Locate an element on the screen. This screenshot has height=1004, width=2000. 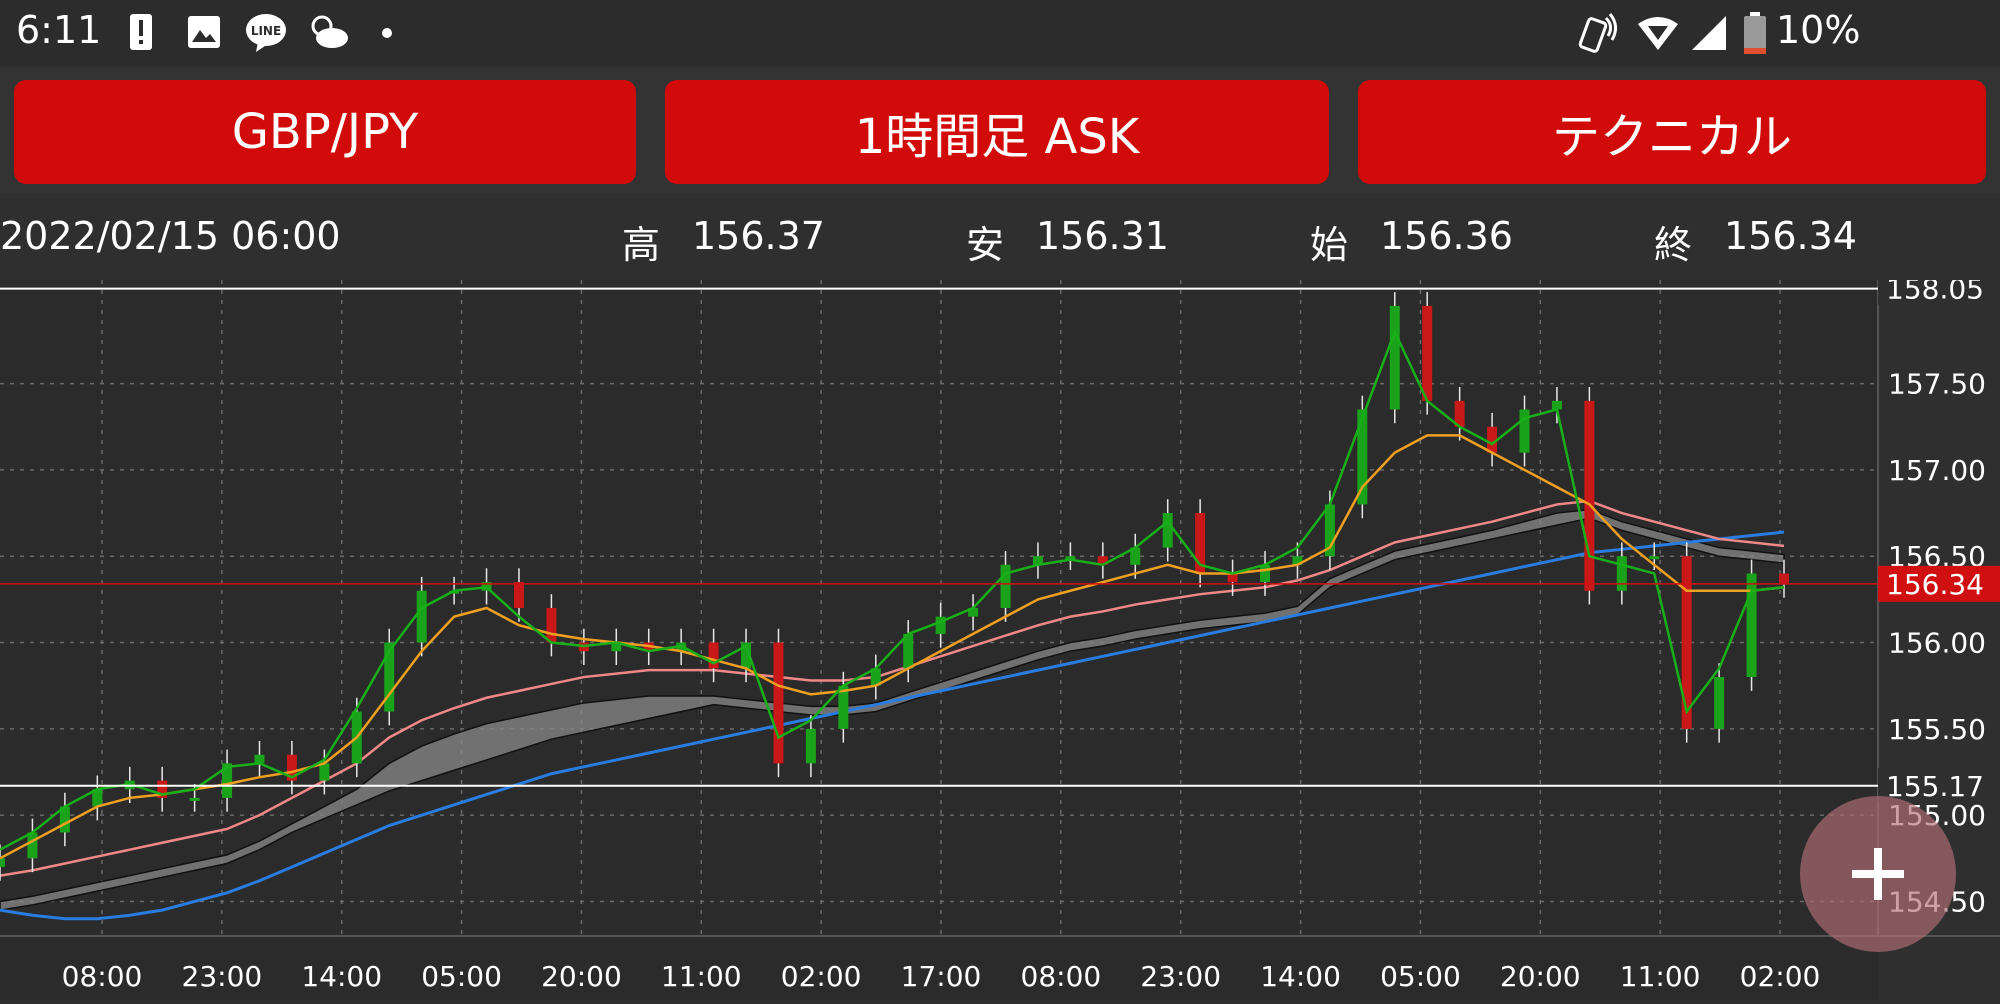
toolbar: GBP/JPY 1時間足 ASK テクニカル is located at coordinates (1000, 130).